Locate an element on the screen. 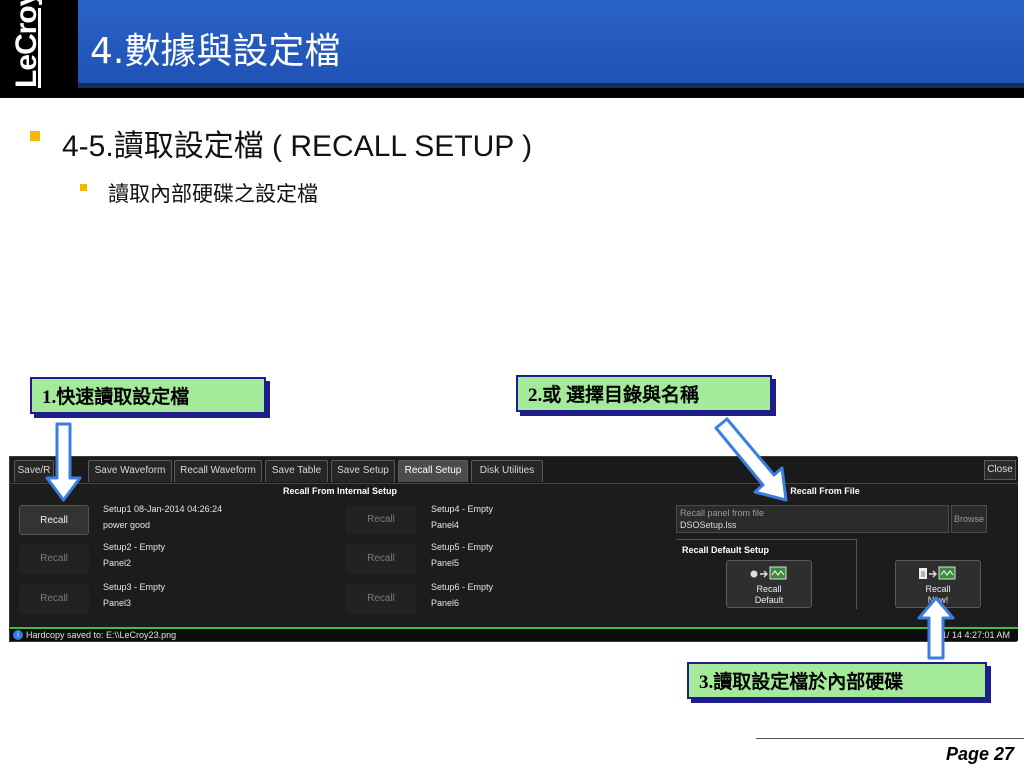  tab-recall-waveform: Recall Waveform is located at coordinates (218, 471).